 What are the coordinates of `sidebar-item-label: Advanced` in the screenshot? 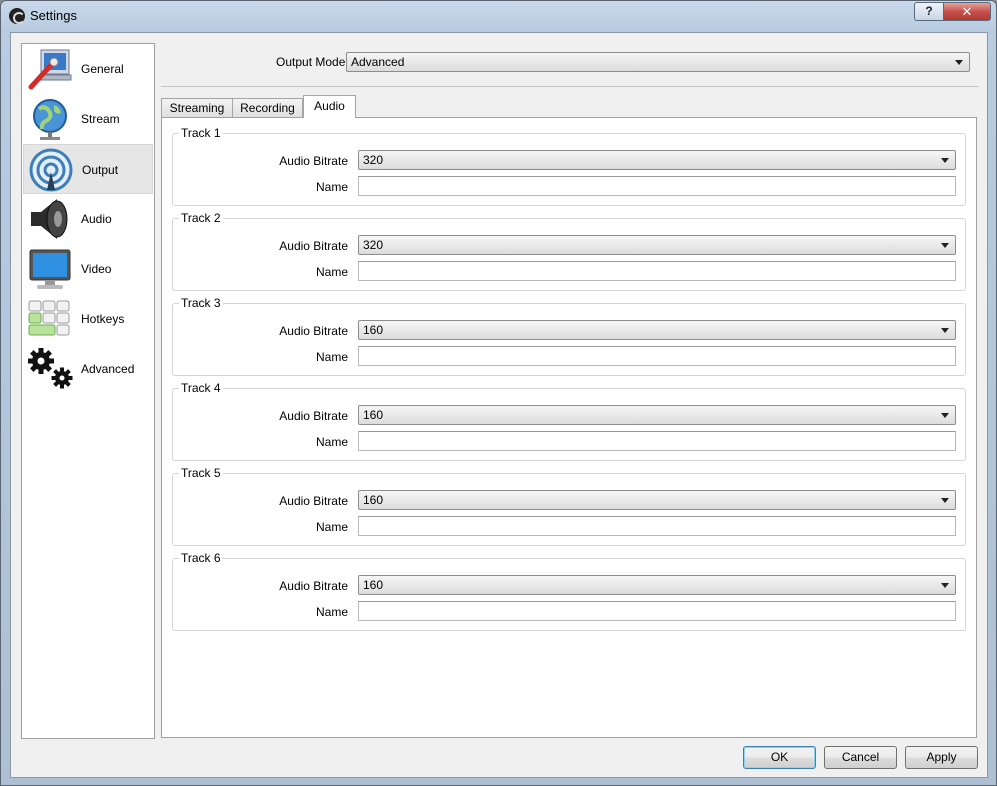 It's located at (108, 369).